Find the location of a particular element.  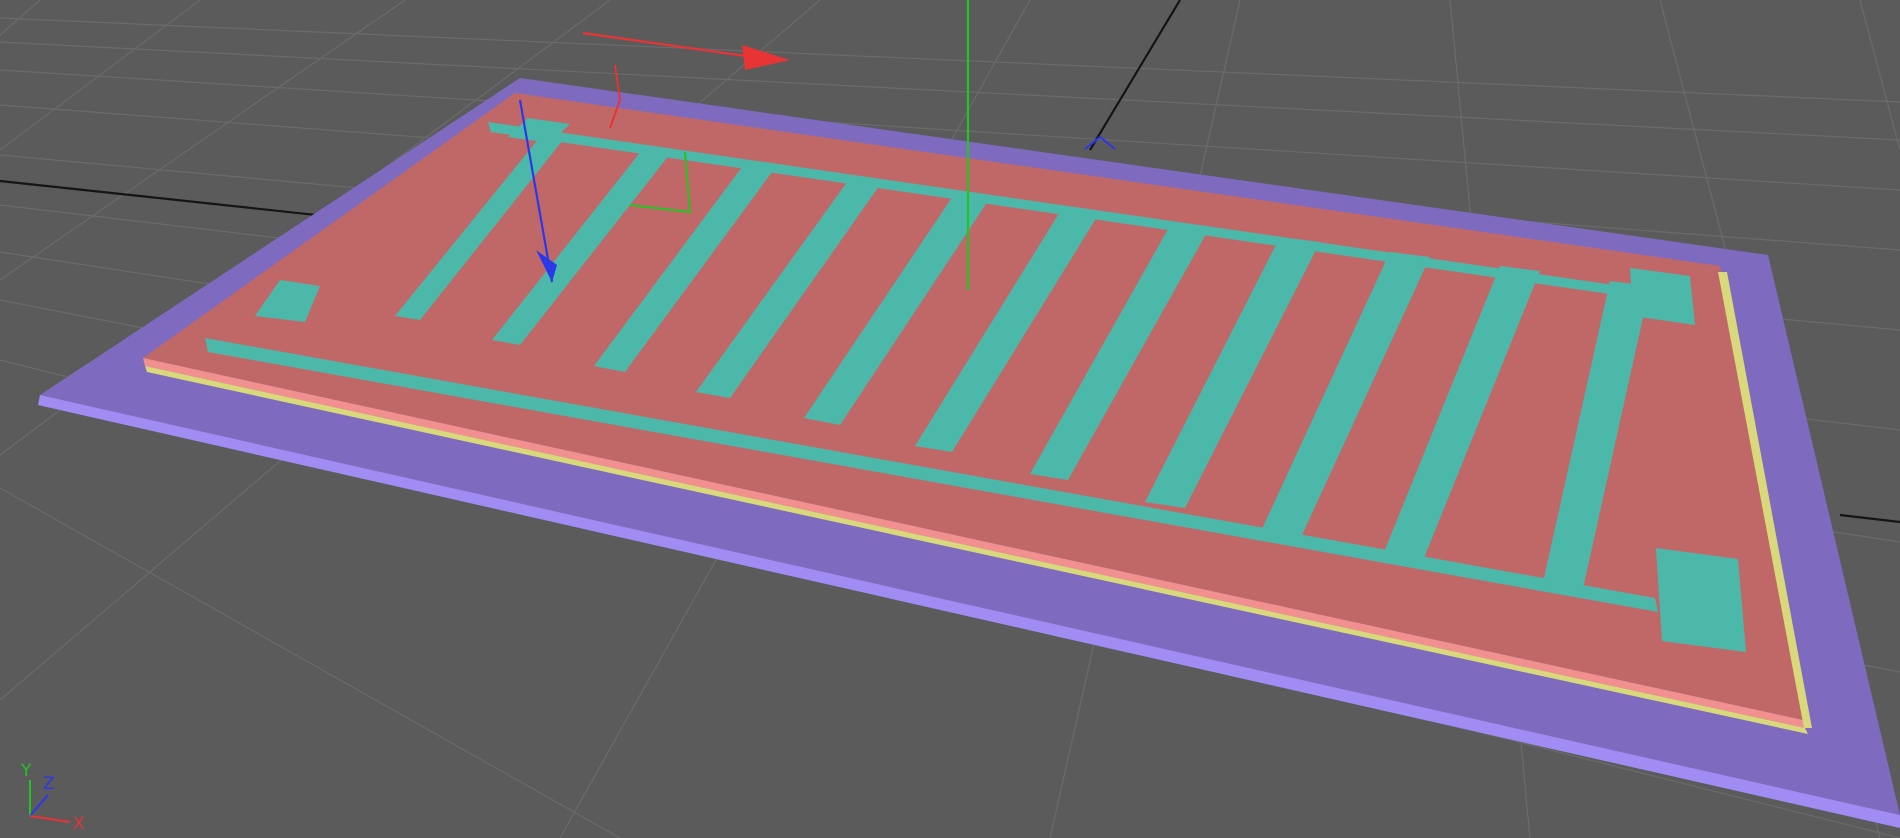

pad-right-bottom is located at coordinates (1701, 600).